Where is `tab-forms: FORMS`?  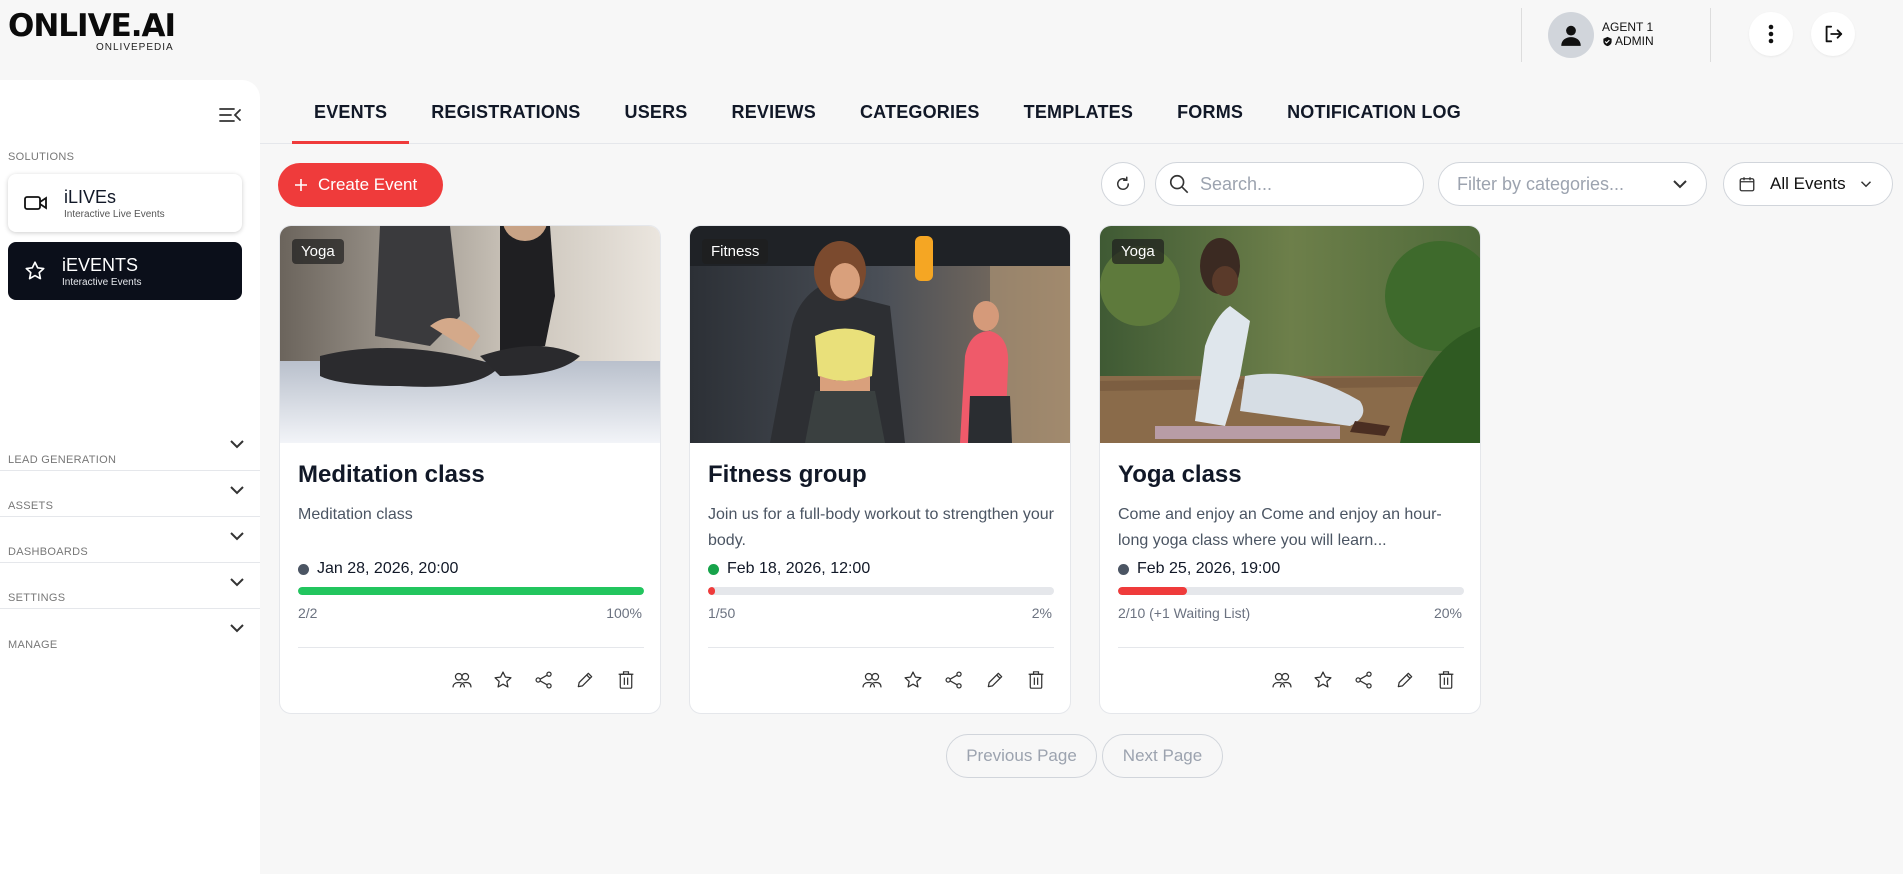 tab-forms: FORMS is located at coordinates (1210, 112).